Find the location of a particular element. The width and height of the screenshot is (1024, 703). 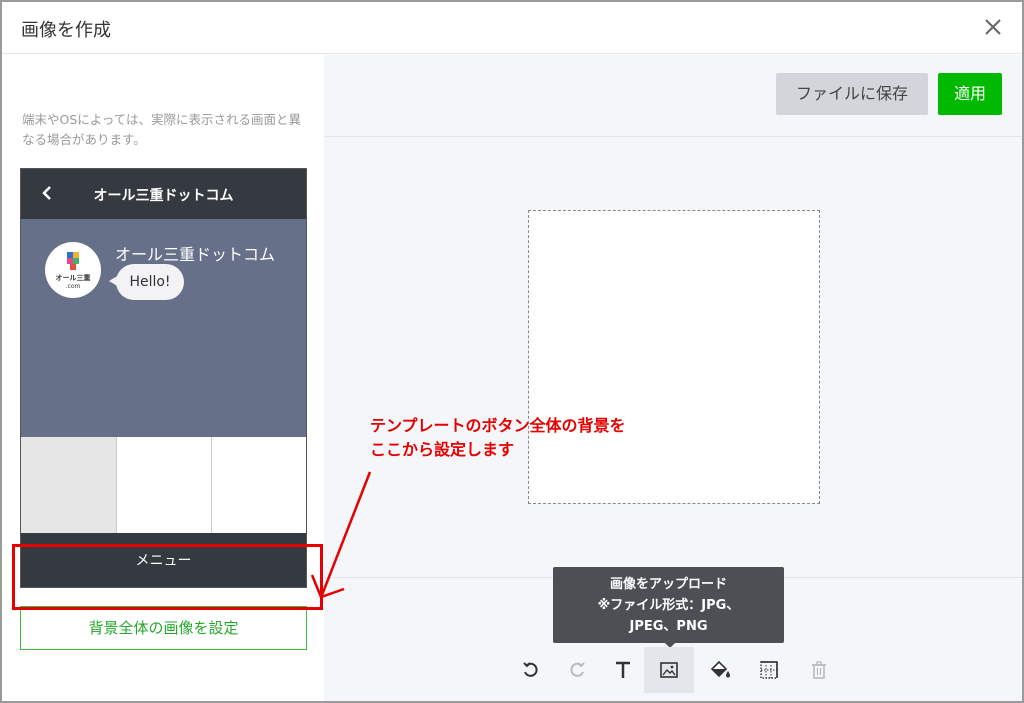

close-icon is located at coordinates (993, 27).